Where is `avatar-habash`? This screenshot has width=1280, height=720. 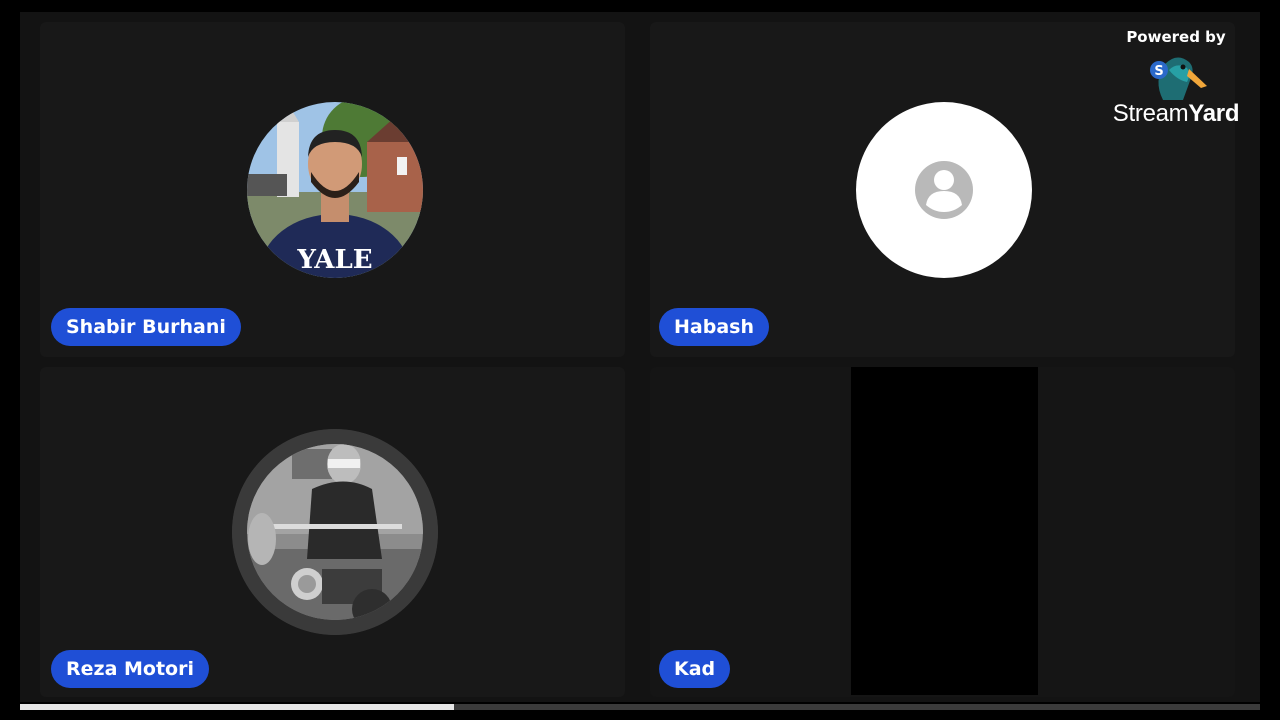
avatar-habash is located at coordinates (944, 190).